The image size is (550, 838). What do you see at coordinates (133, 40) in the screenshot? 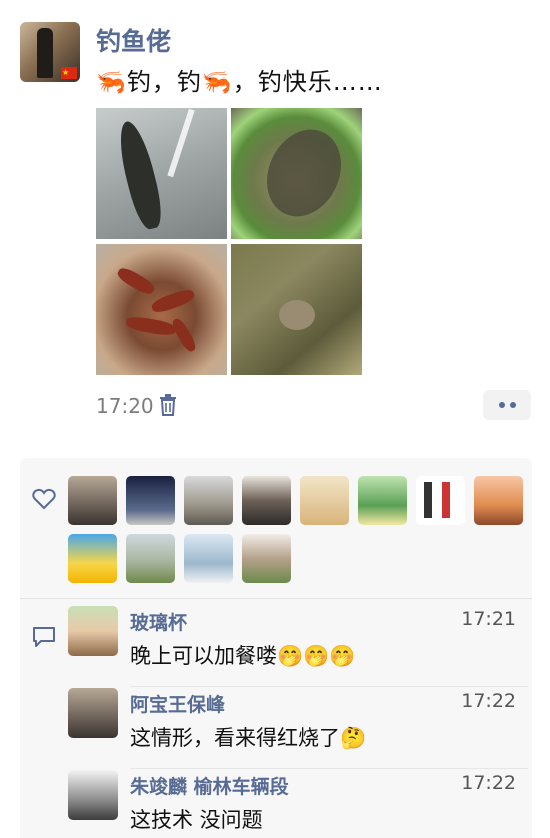
I see `author-name: 钓鱼佬` at bounding box center [133, 40].